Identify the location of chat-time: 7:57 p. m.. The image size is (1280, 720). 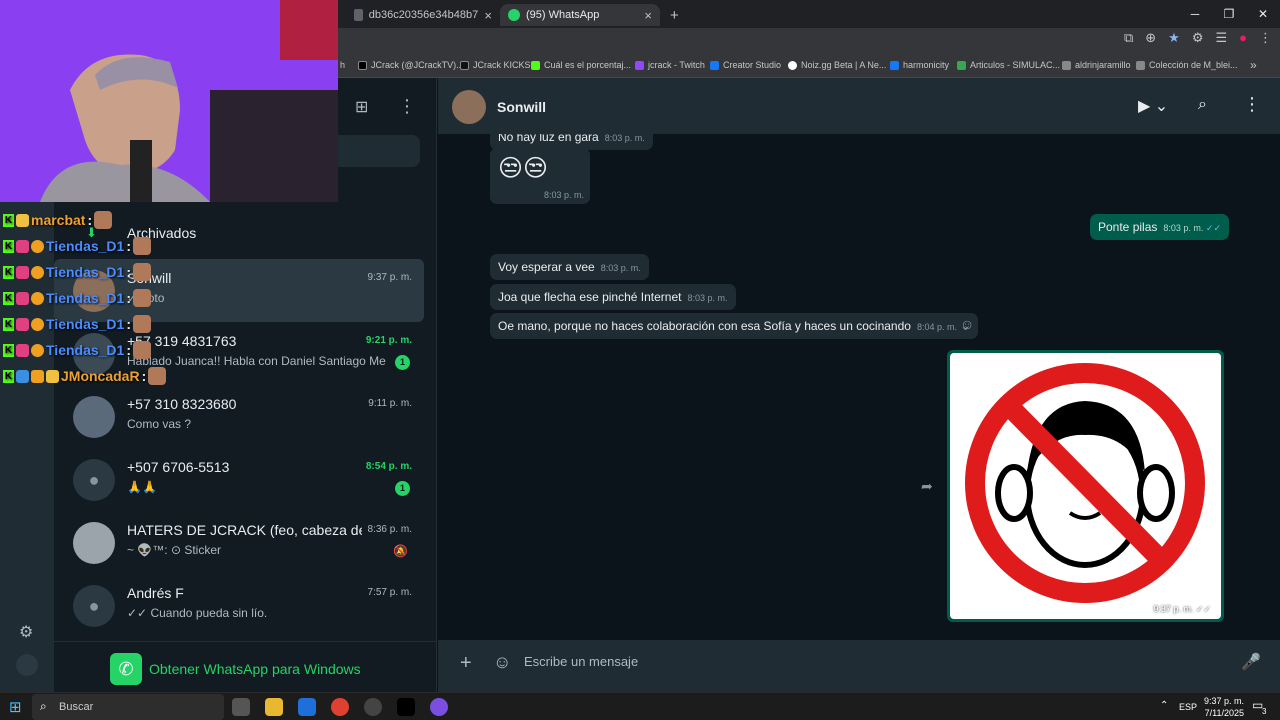
(389, 592).